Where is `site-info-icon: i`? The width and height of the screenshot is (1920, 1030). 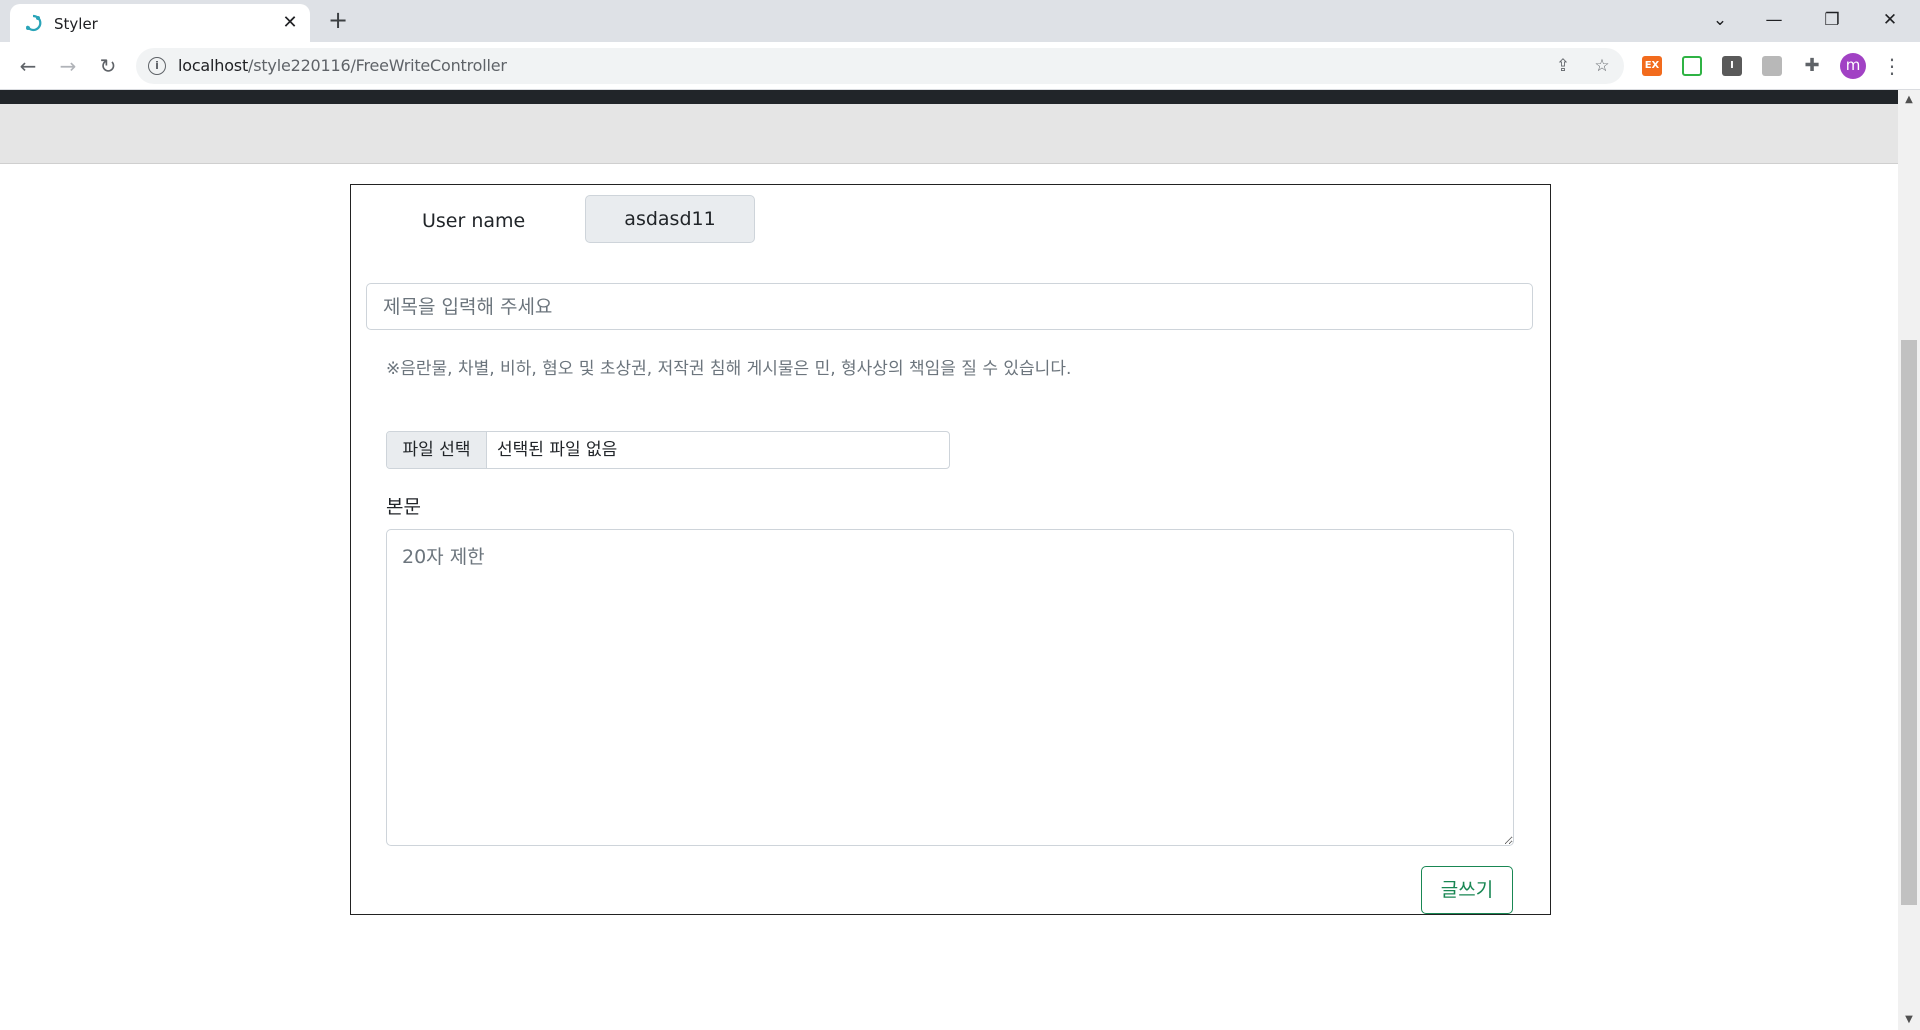
site-info-icon: i is located at coordinates (157, 66).